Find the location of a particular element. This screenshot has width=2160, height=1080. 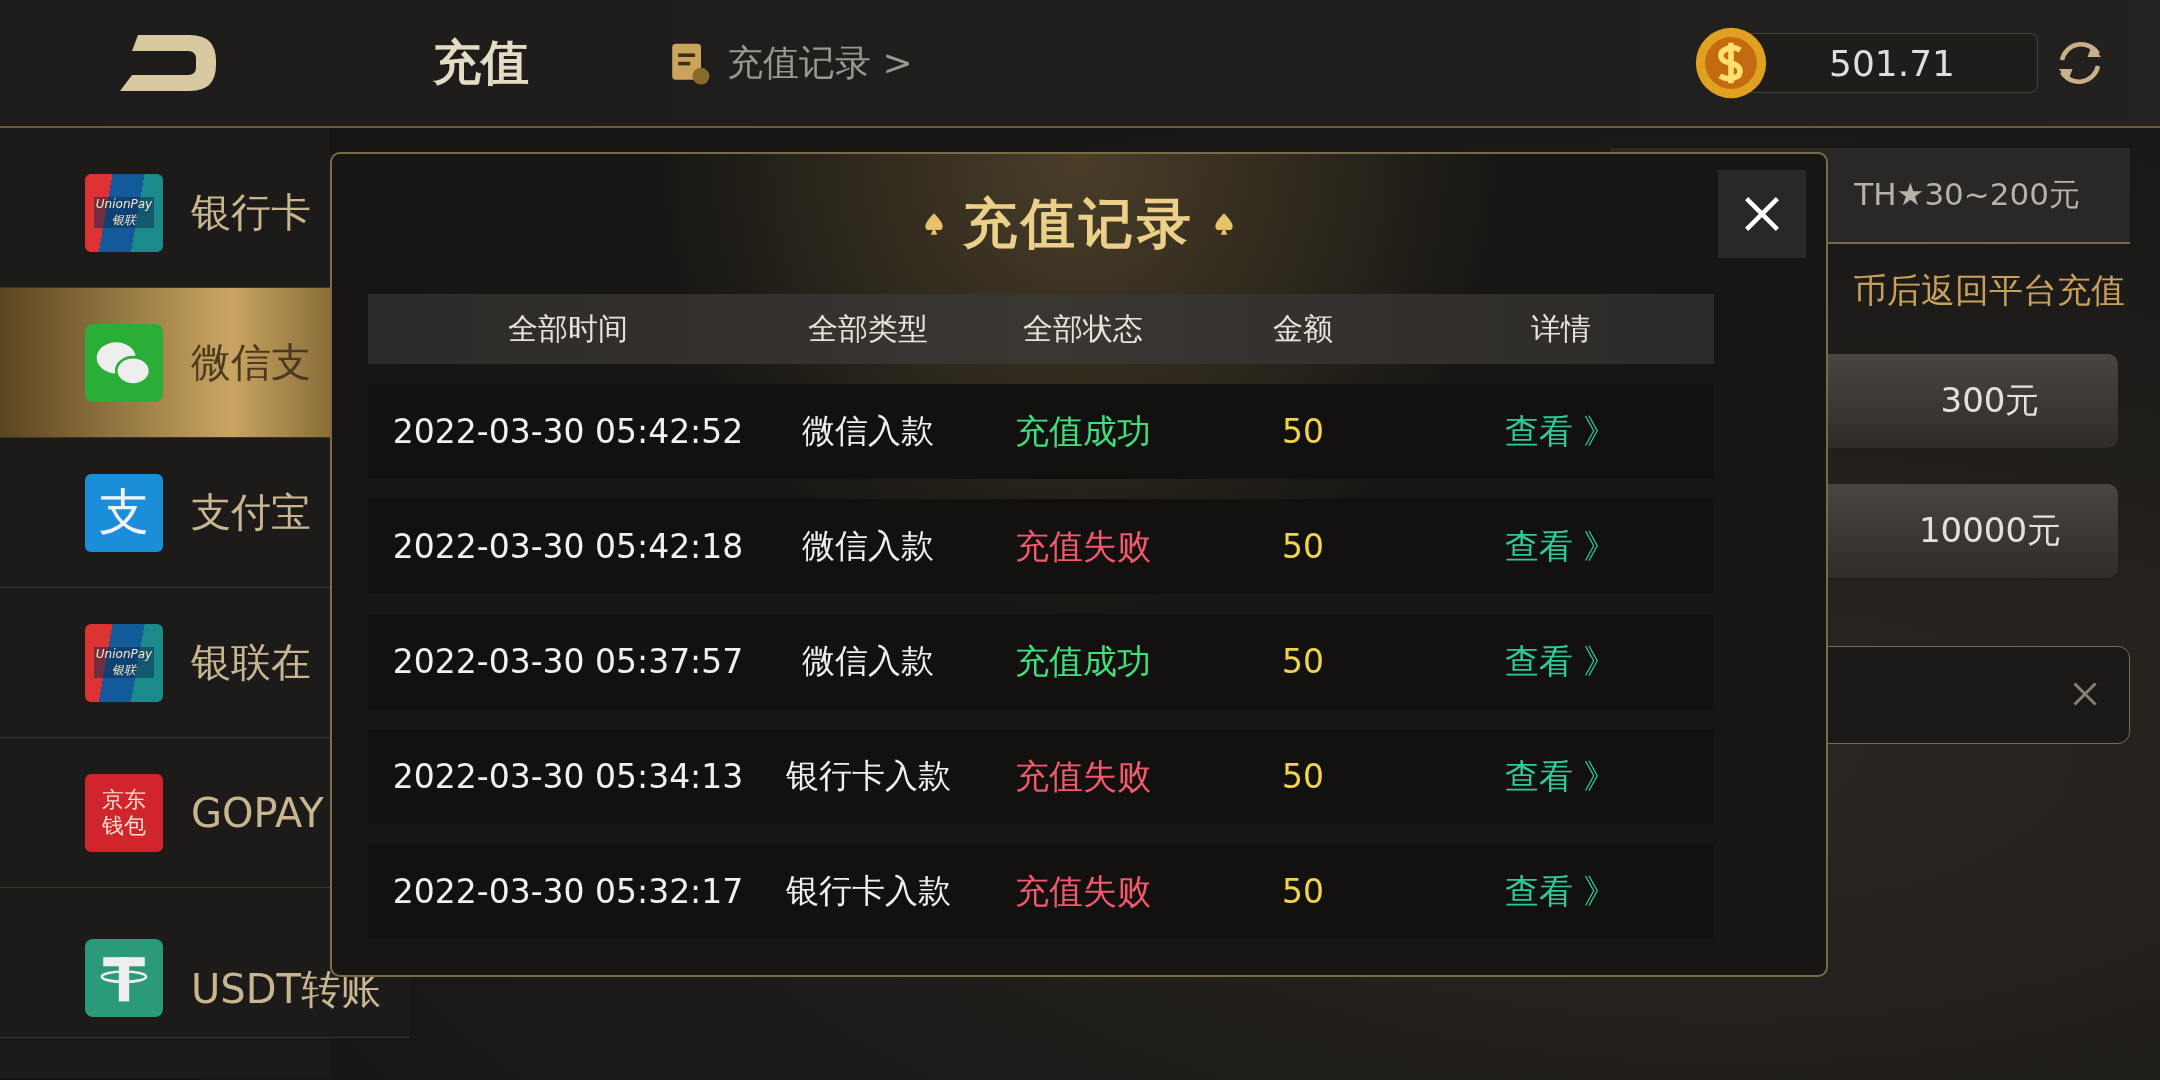

alipay-icon: 支 is located at coordinates (124, 512).